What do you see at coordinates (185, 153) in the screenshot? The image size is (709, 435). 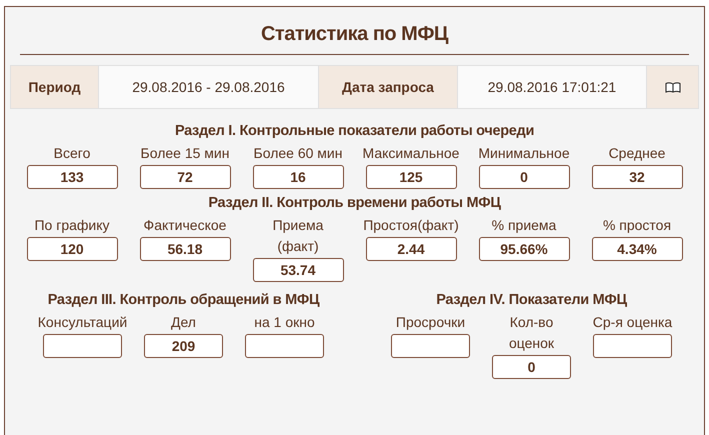 I see `field-label: Более 15 мин` at bounding box center [185, 153].